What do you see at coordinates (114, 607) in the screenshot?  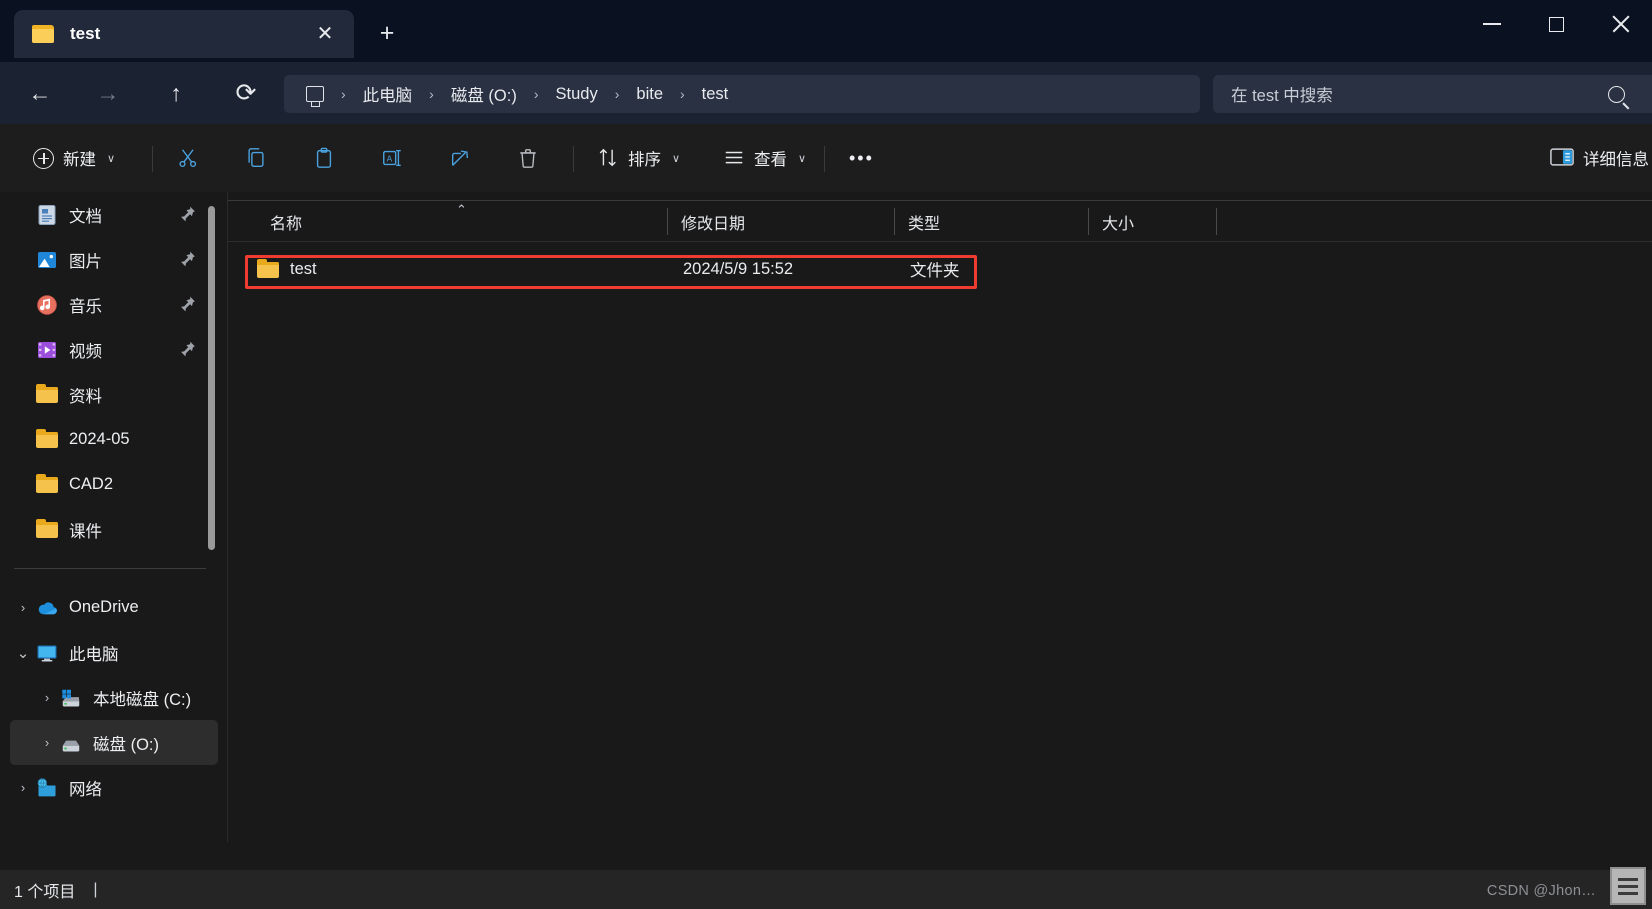 I see `sidebar-item-onedrive: › OneDrive` at bounding box center [114, 607].